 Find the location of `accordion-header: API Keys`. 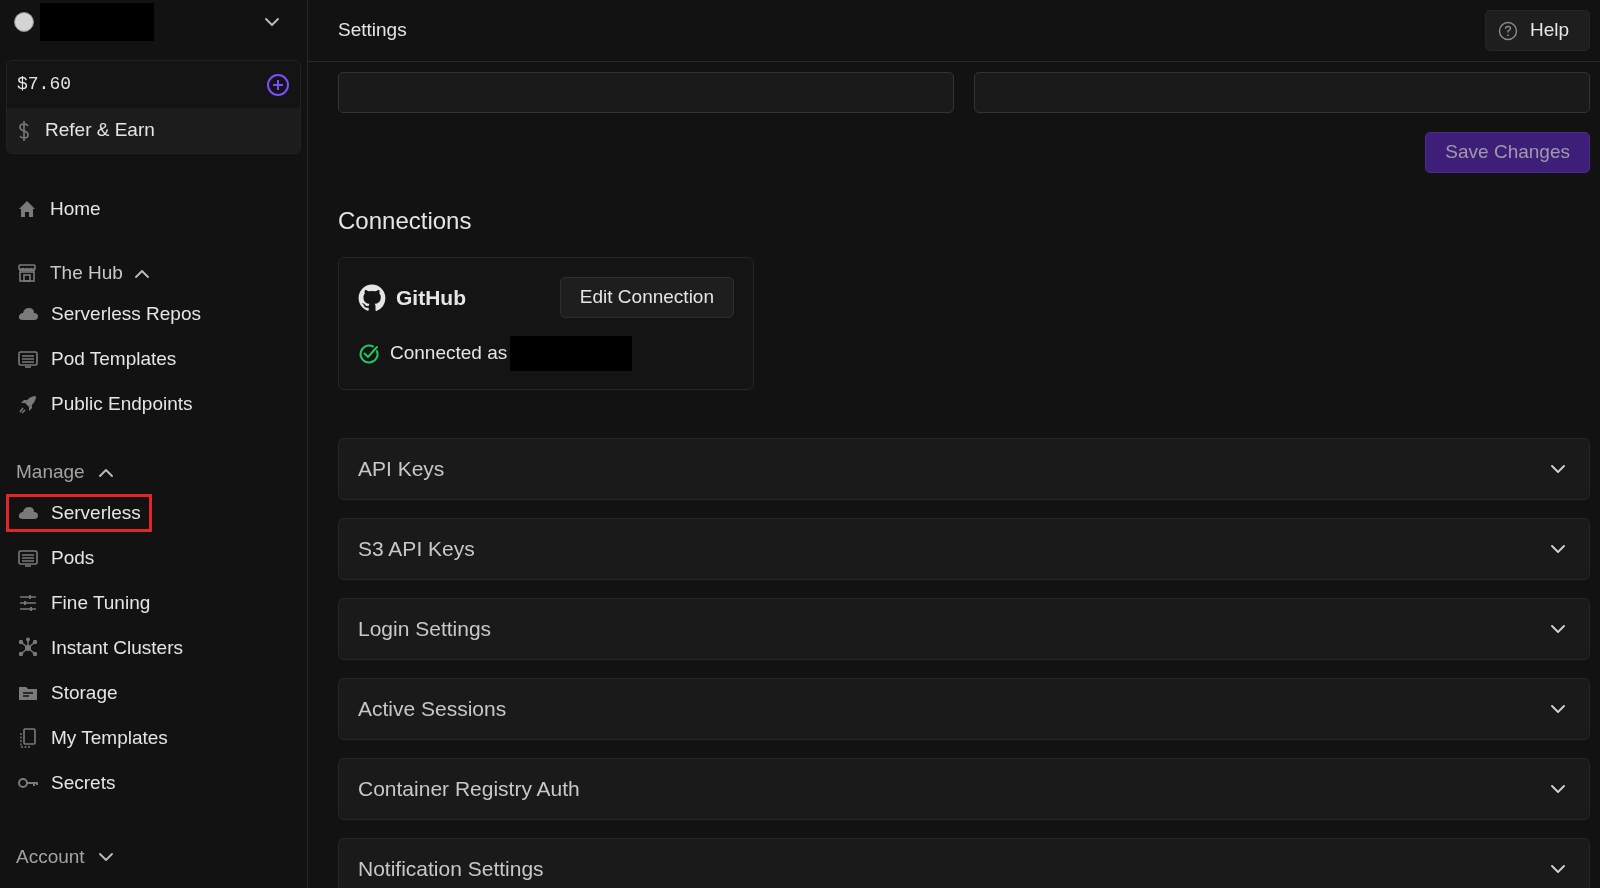

accordion-header: API Keys is located at coordinates (964, 469).